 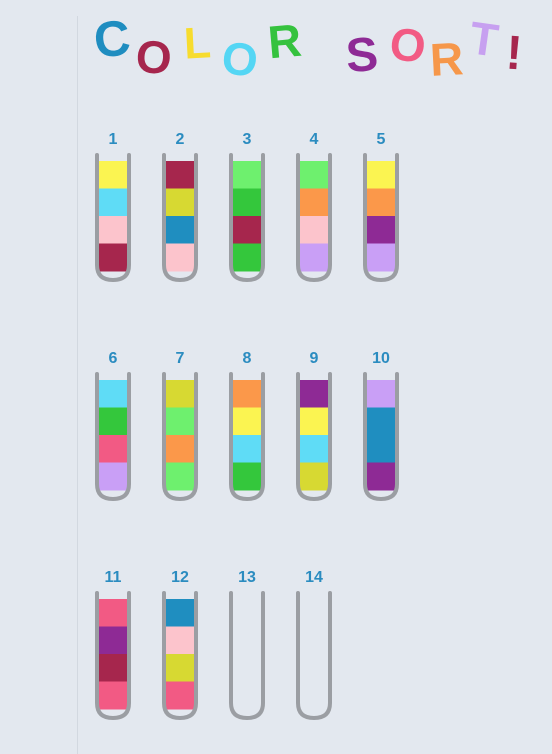 I want to click on tube-label: 14, so click(x=314, y=577).